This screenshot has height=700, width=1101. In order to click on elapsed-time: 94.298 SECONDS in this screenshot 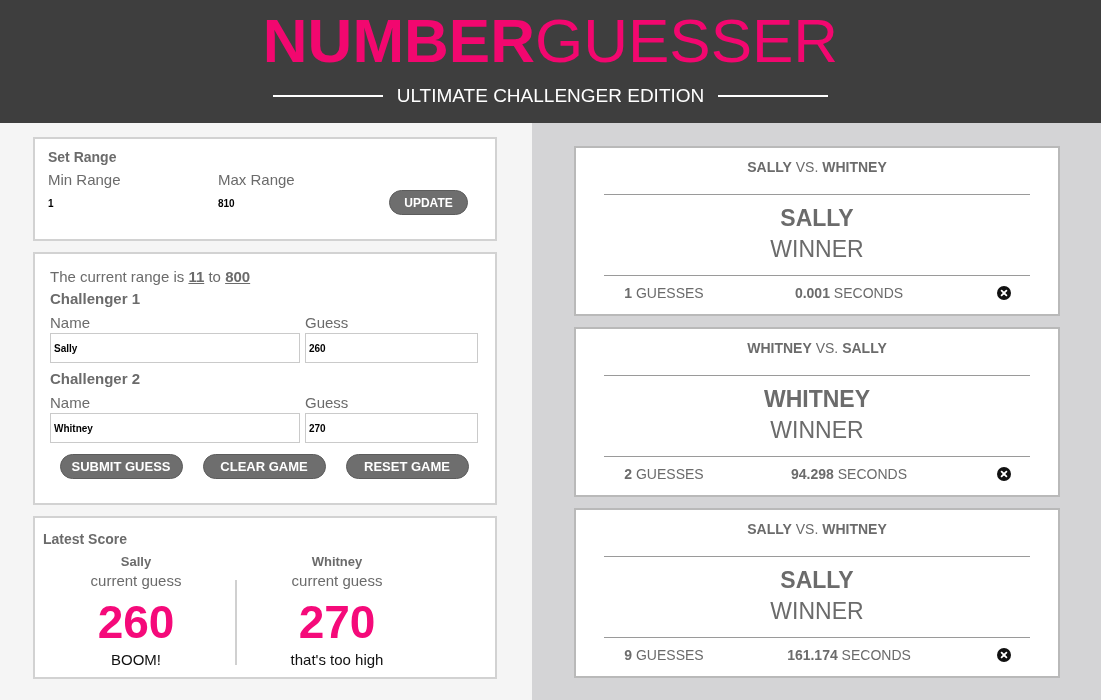, I will do `click(849, 474)`.